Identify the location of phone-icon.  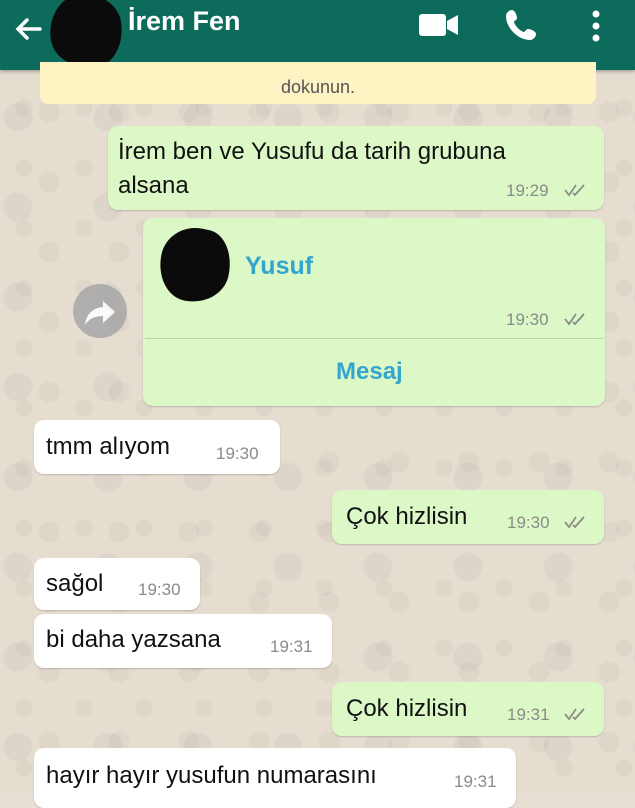
(522, 27).